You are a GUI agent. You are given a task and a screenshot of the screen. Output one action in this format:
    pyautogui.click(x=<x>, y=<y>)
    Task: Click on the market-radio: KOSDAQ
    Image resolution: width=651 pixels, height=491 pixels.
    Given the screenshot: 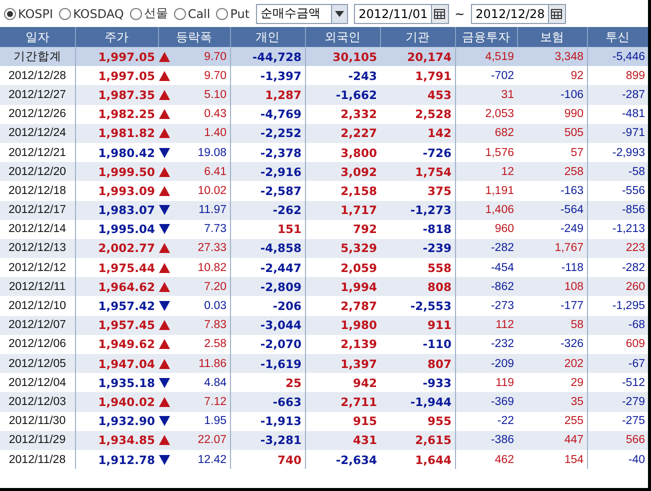 What is the action you would take?
    pyautogui.click(x=91, y=13)
    